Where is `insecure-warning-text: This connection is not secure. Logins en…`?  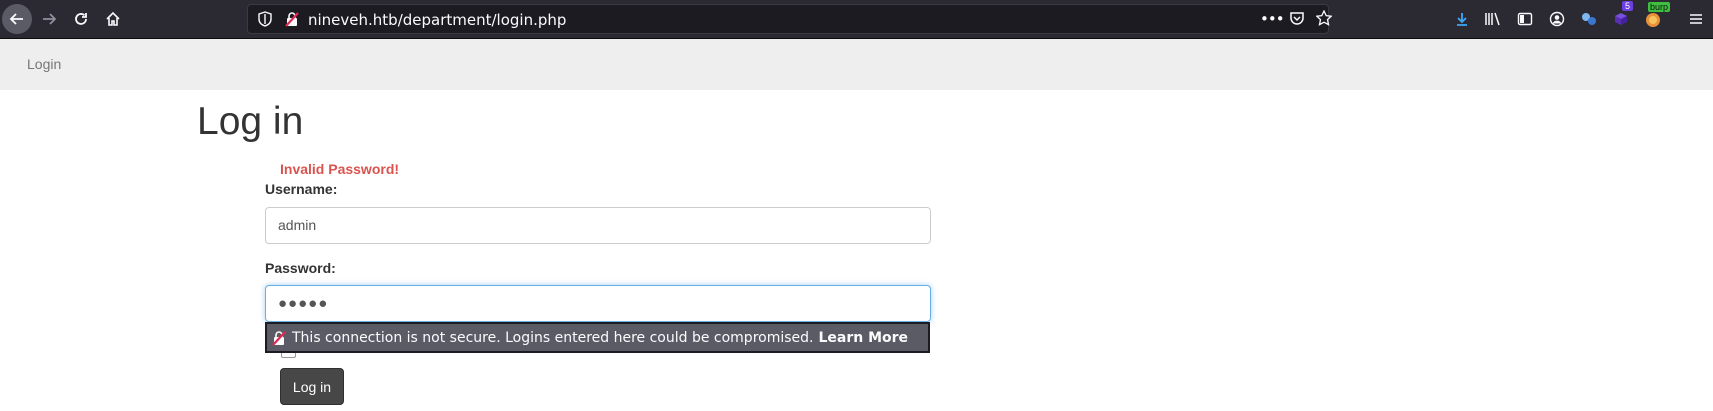
insecure-warning-text: This connection is not secure. Logins en… is located at coordinates (553, 337).